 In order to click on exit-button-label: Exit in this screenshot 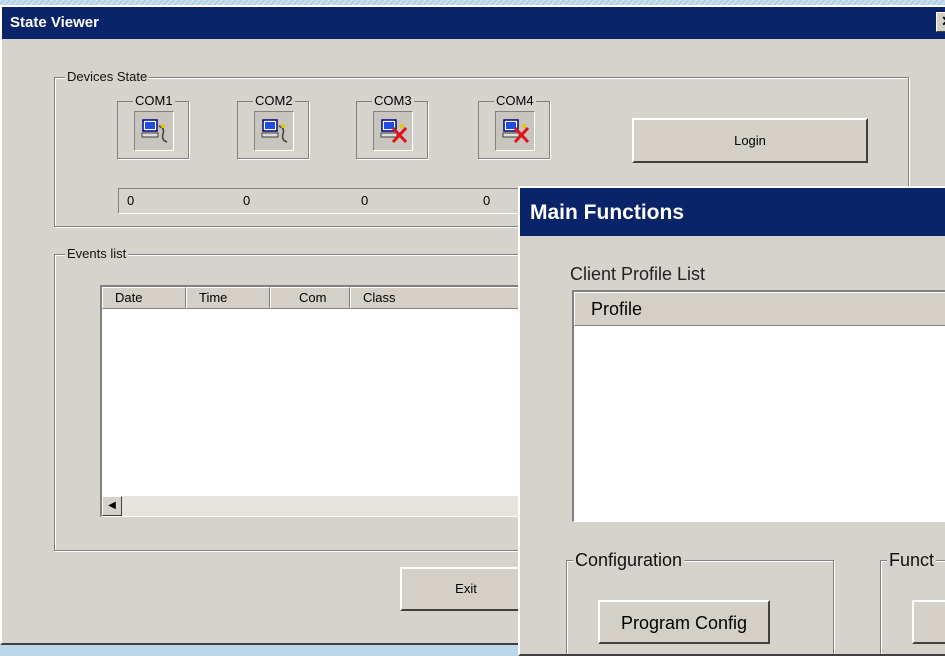, I will do `click(466, 588)`.